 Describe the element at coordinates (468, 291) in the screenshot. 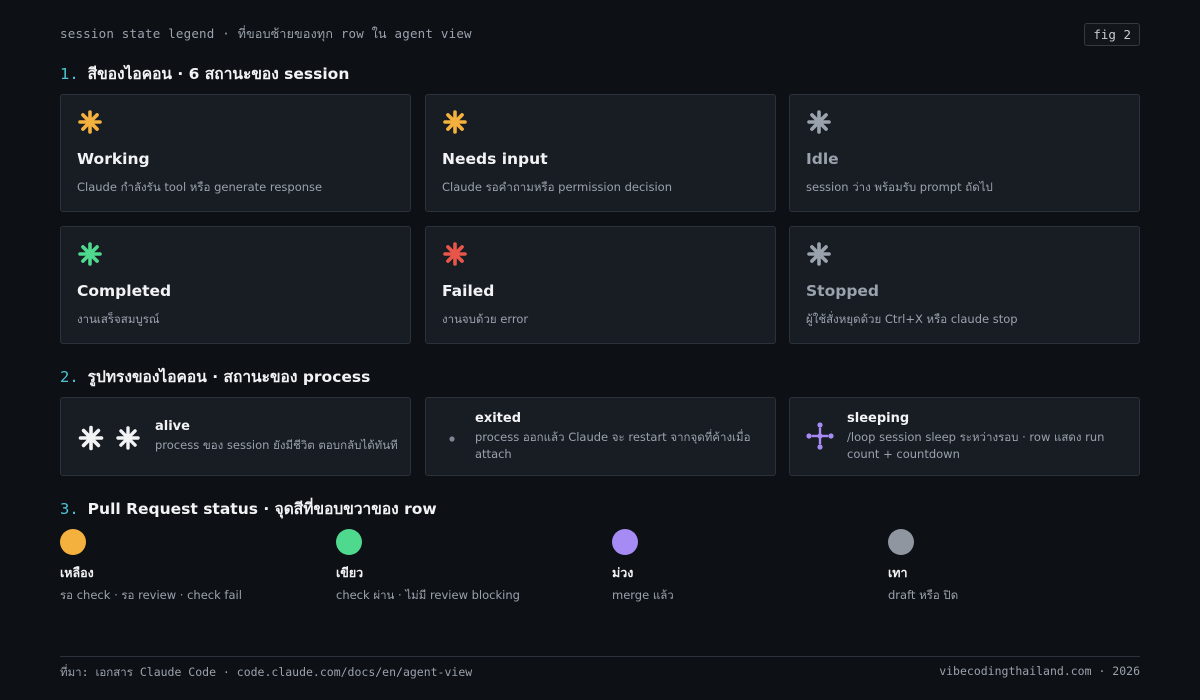

I see `state-name: Failed` at that location.